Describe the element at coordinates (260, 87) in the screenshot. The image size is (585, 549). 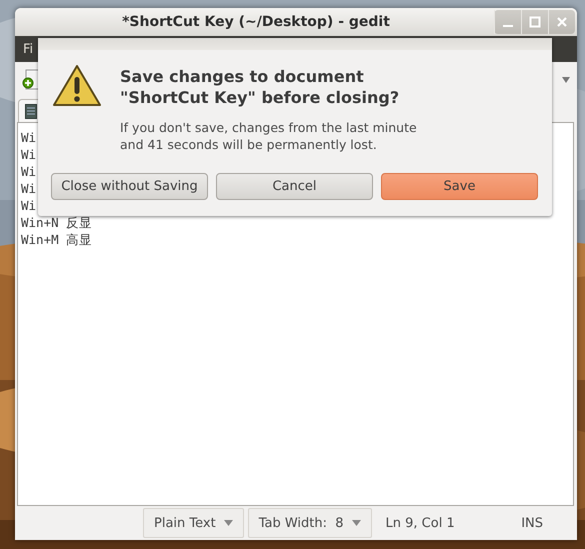
I see `dialog-heading: Save changes to document "ShortCut Key" before closing?` at that location.